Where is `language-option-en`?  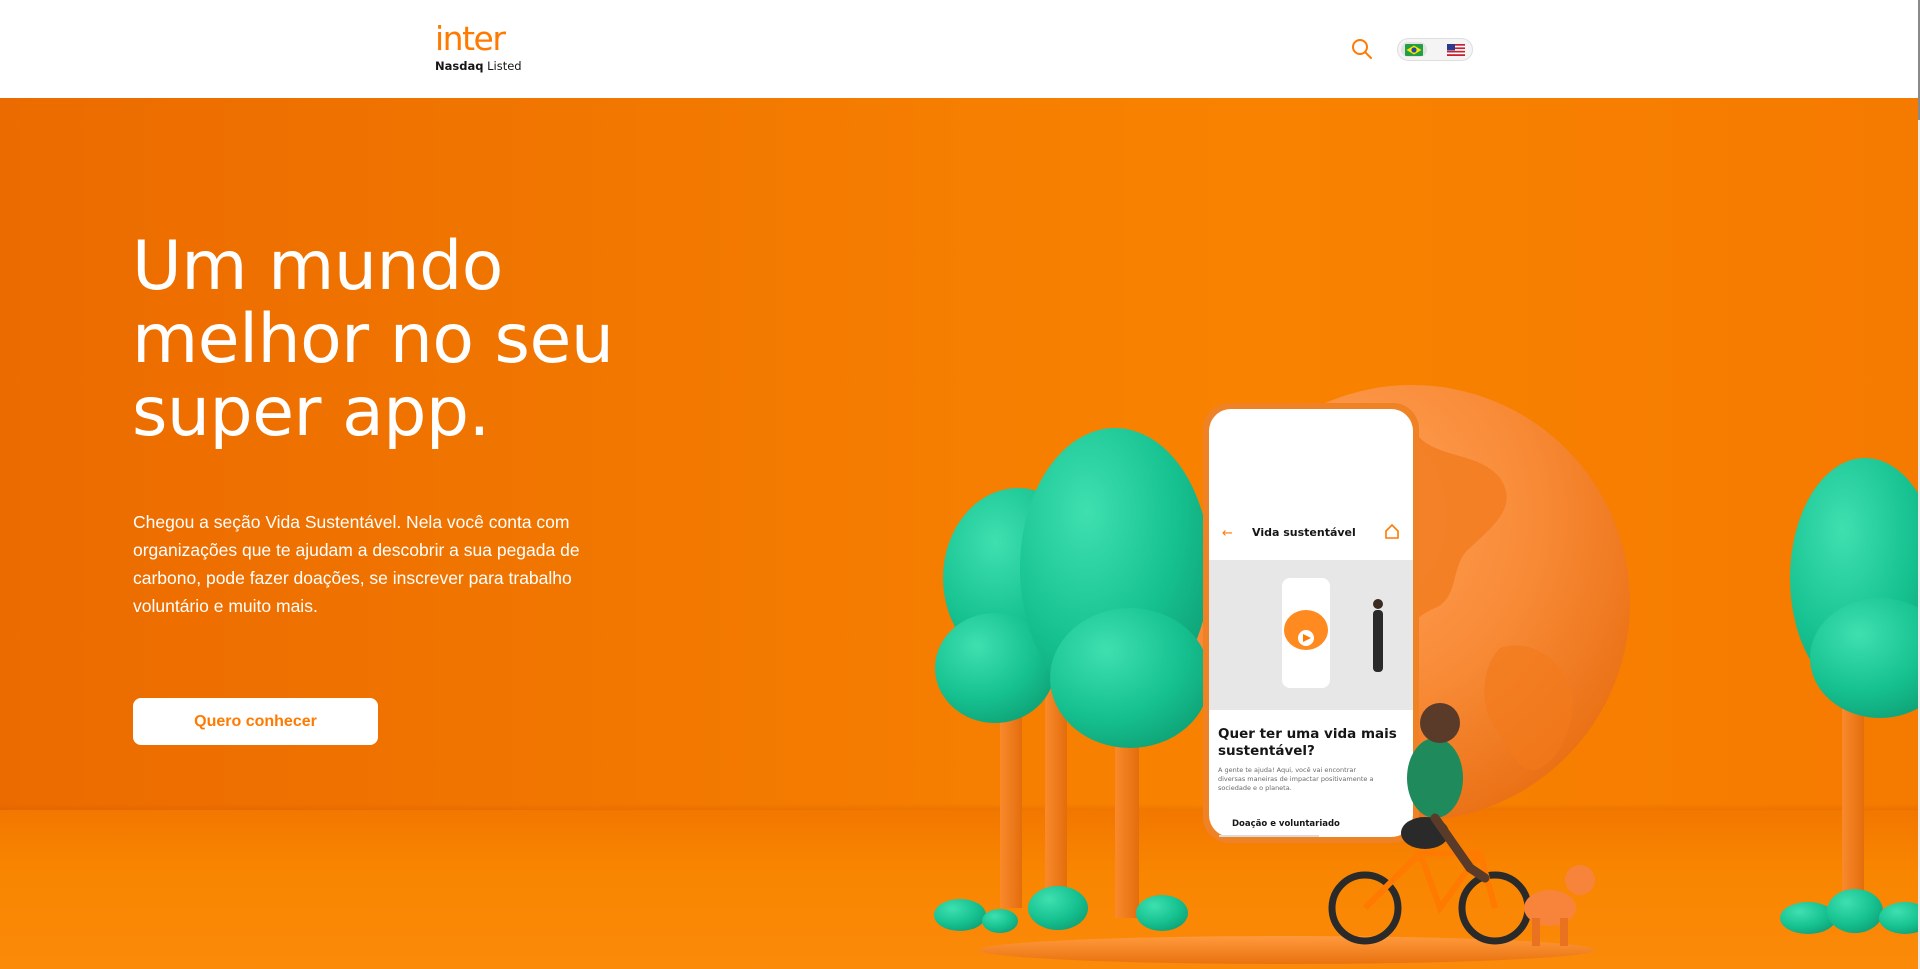 language-option-en is located at coordinates (1456, 49).